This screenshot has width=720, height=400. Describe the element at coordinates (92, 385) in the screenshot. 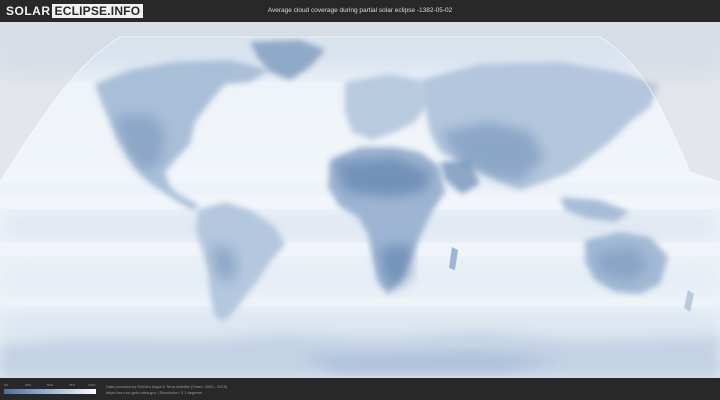

I see `legend-tick-100: 100%` at that location.